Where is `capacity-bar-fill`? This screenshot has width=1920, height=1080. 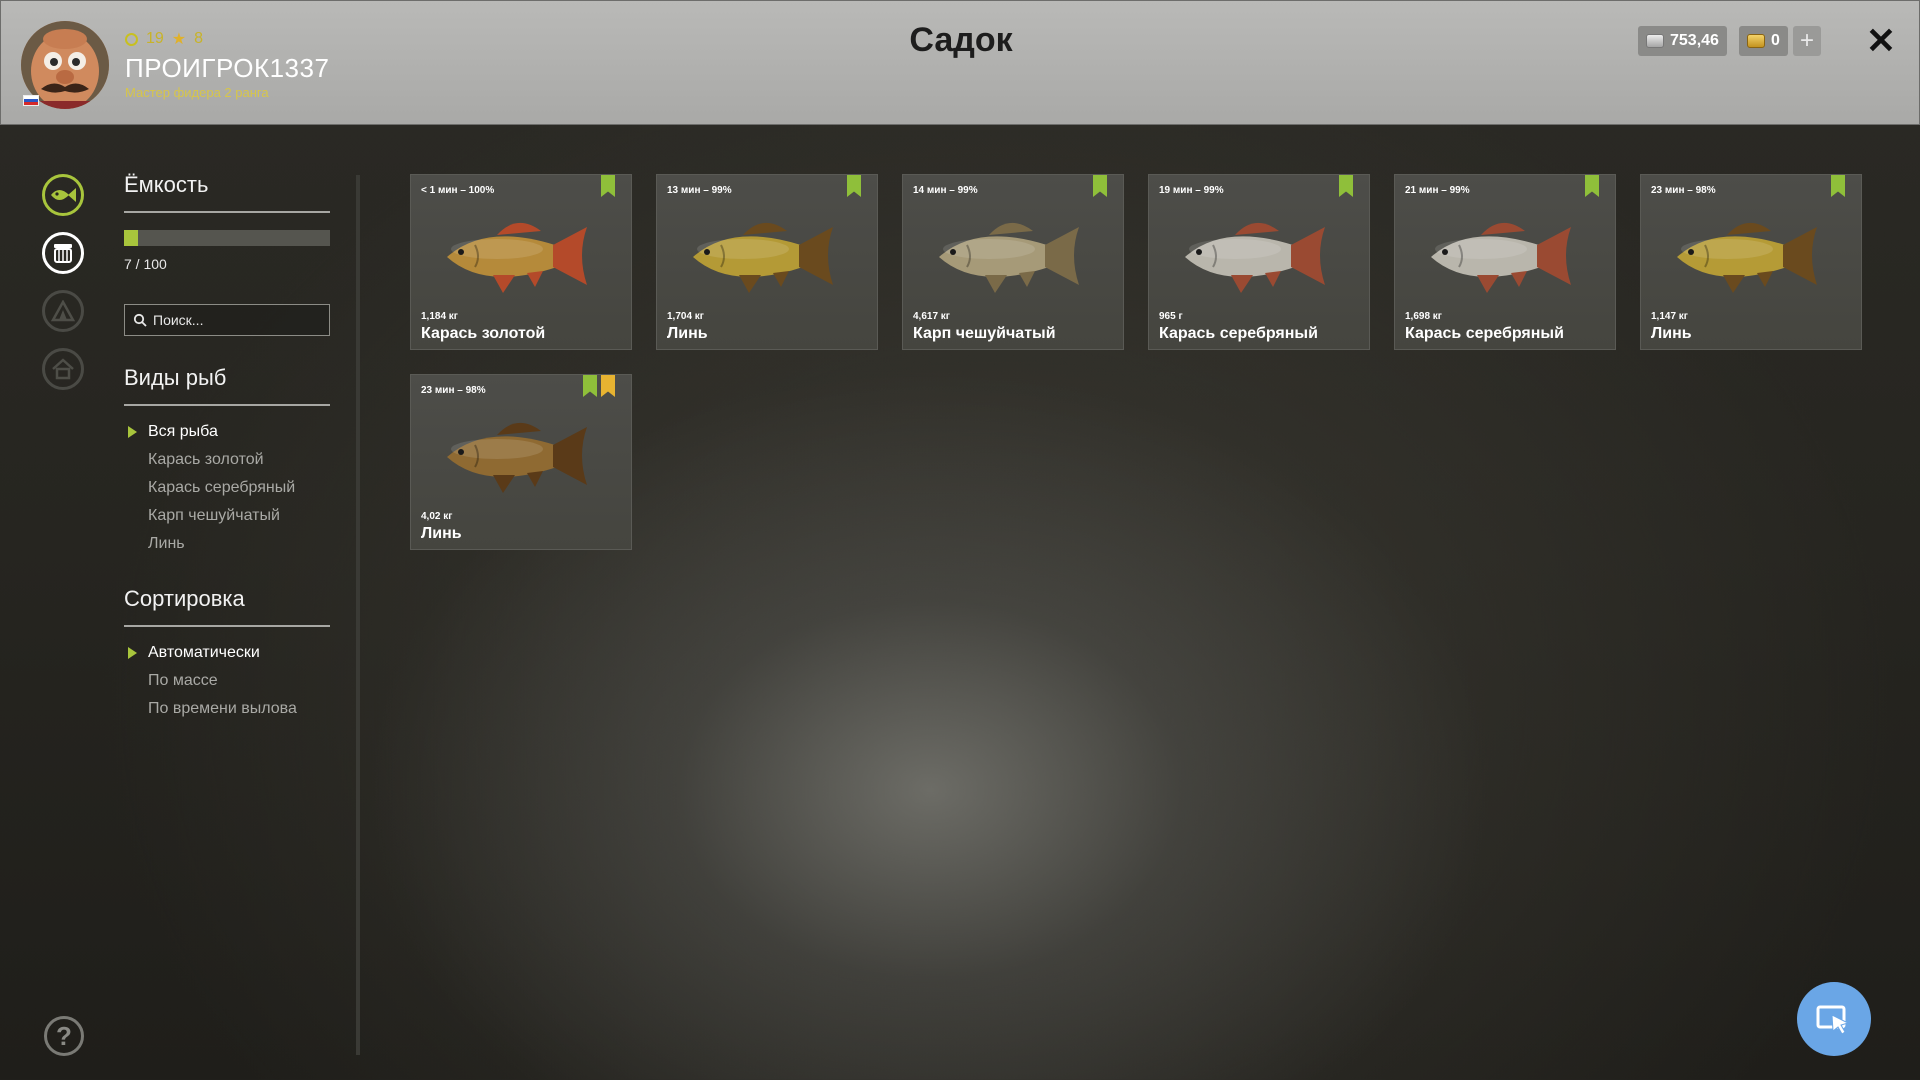
capacity-bar-fill is located at coordinates (131, 238).